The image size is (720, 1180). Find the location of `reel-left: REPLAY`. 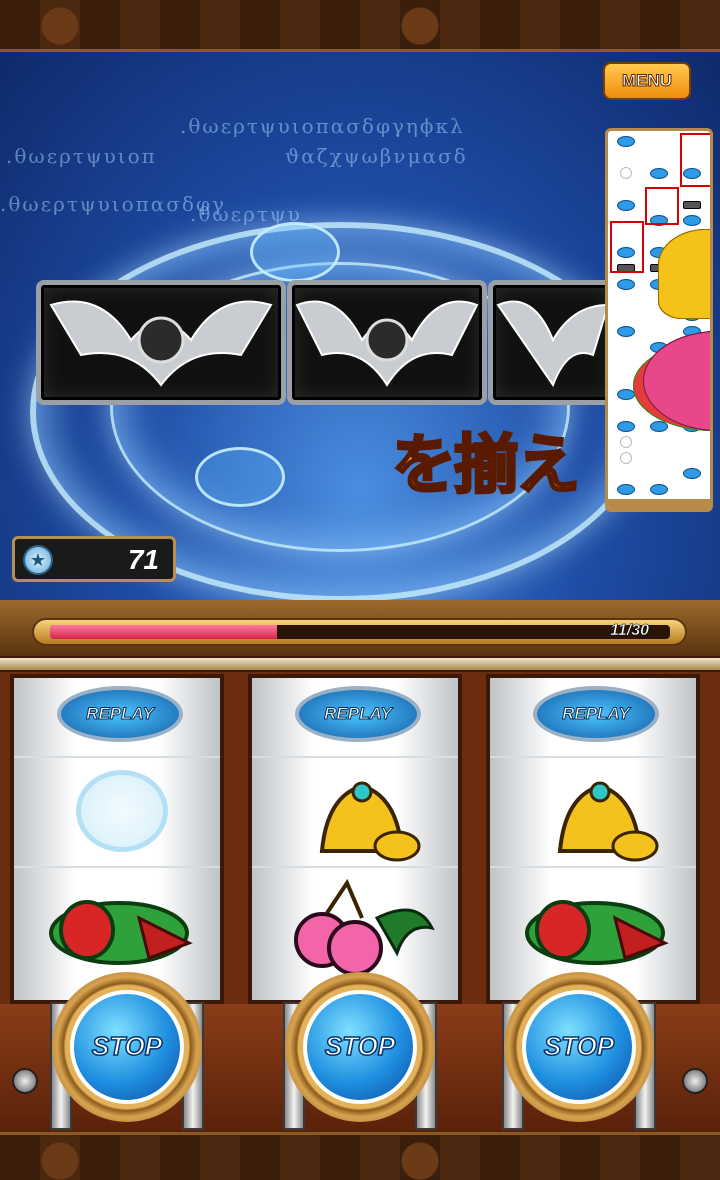

reel-left: REPLAY is located at coordinates (117, 839).